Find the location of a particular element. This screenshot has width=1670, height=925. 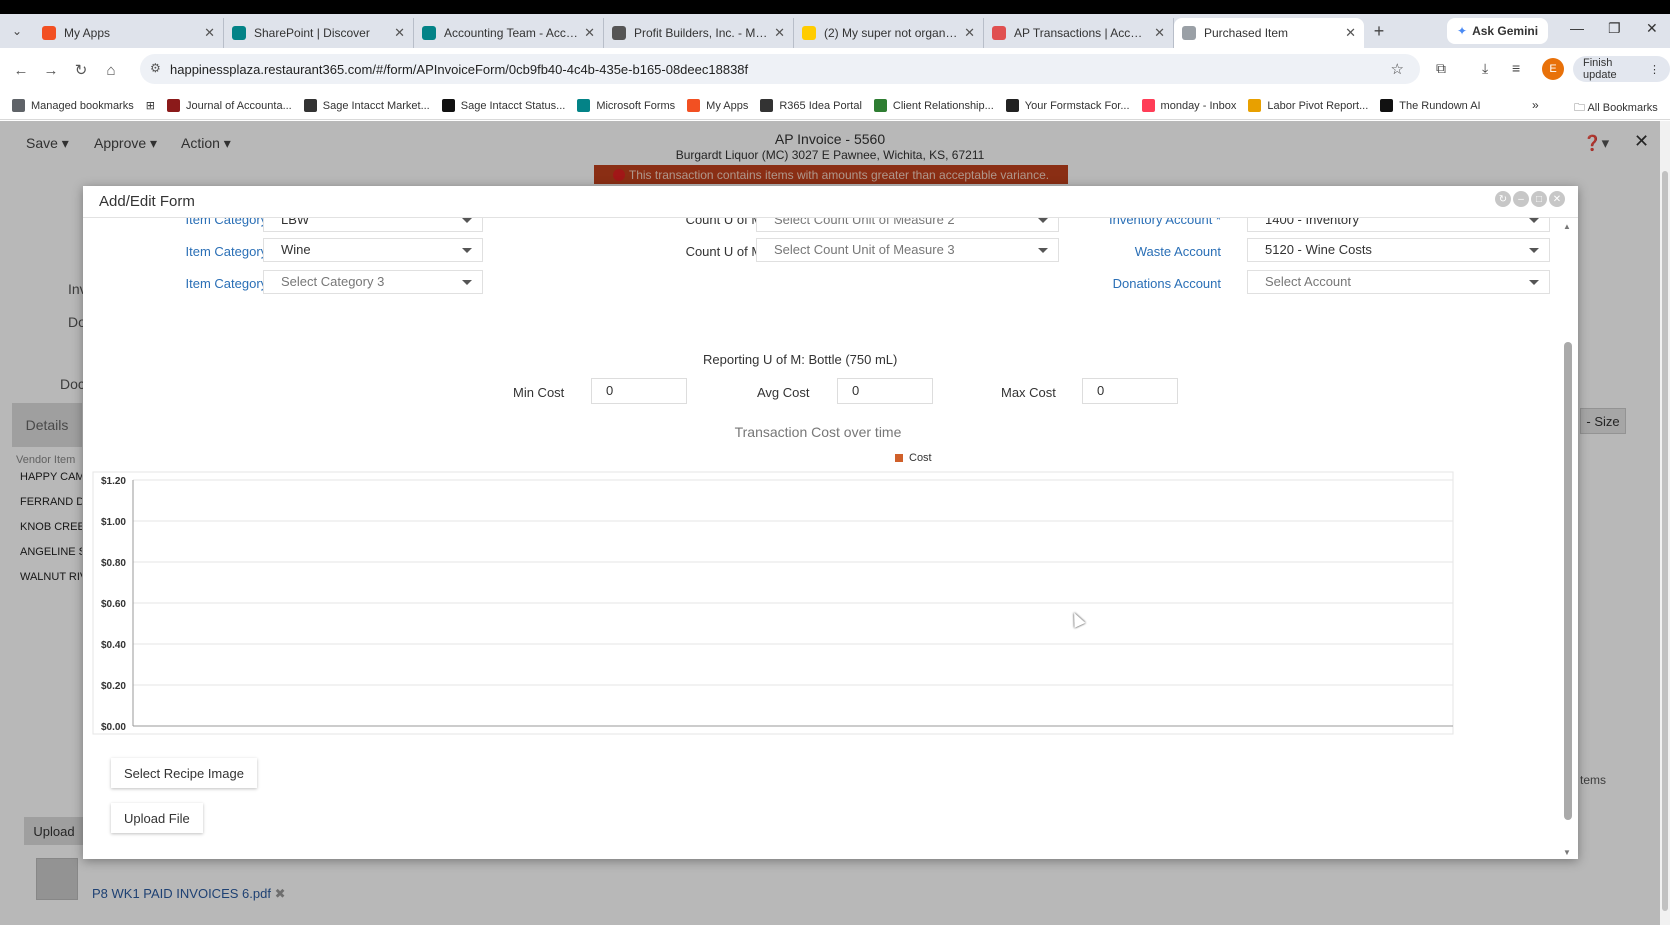

folder-icon: 🗀 is located at coordinates (1579, 108).